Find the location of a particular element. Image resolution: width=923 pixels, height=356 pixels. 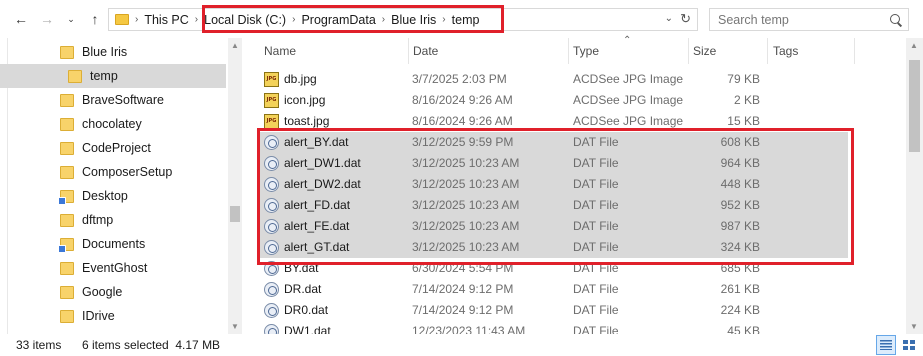

nav-pane-scrollbar: ▲ ▼ is located at coordinates (235, 186).